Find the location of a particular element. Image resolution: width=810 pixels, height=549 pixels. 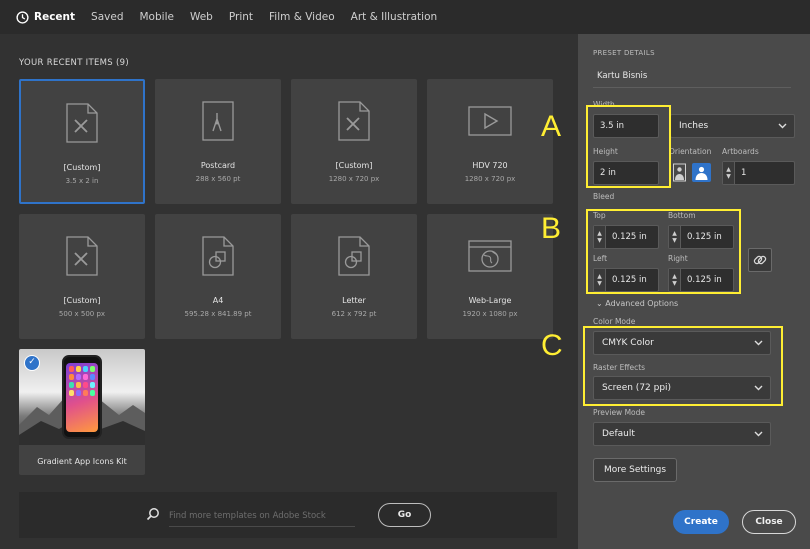

link-bleed-button is located at coordinates (760, 260).